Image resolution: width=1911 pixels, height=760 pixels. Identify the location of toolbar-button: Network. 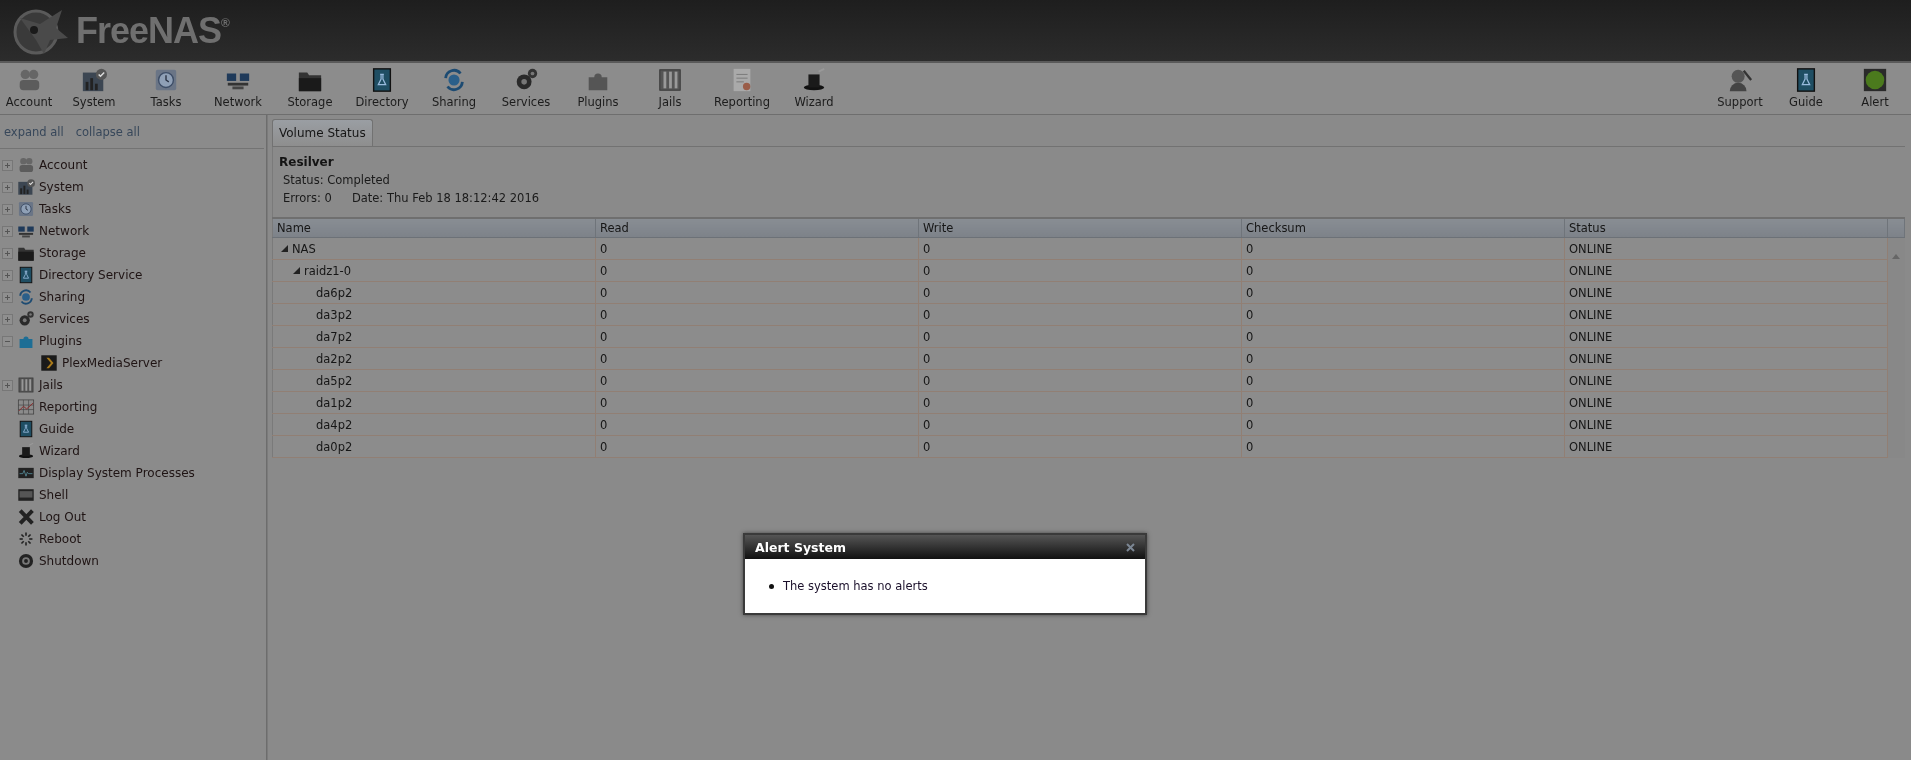
(238, 88).